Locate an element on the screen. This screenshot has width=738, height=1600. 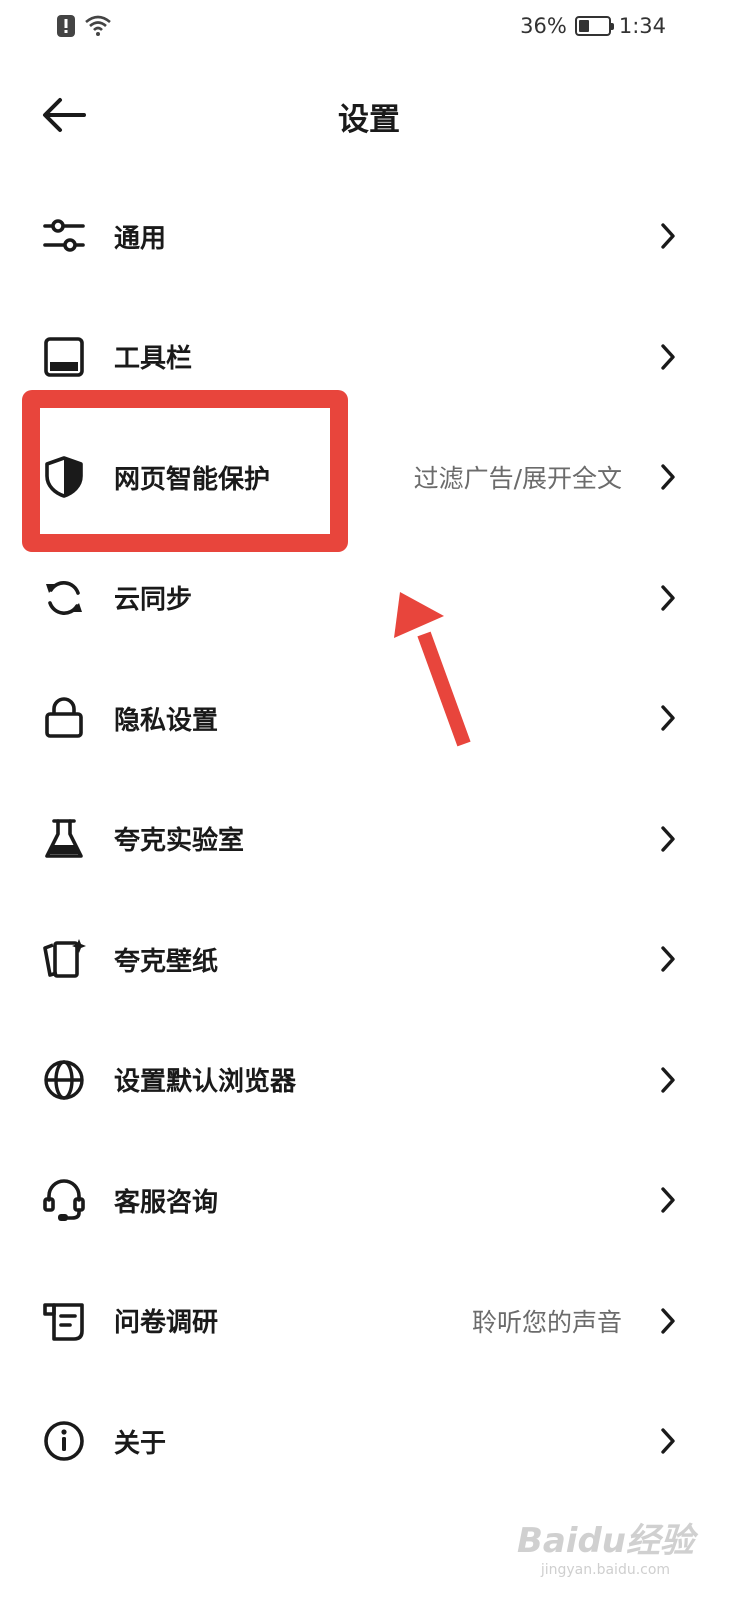
settings-item-label: 夸克壁纸 is located at coordinates (166, 961).